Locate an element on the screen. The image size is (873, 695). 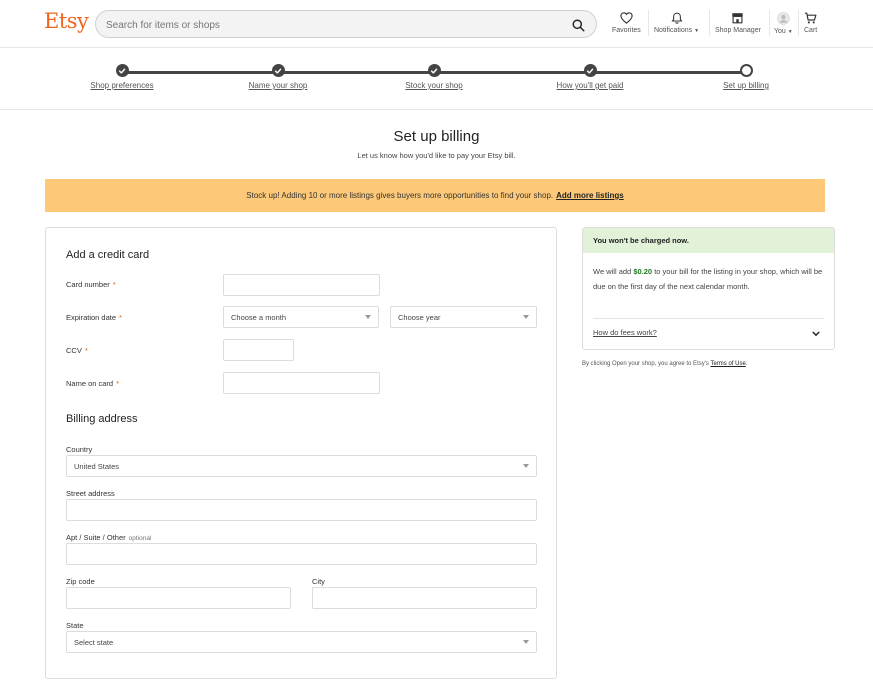
city-label: City is located at coordinates (318, 581).